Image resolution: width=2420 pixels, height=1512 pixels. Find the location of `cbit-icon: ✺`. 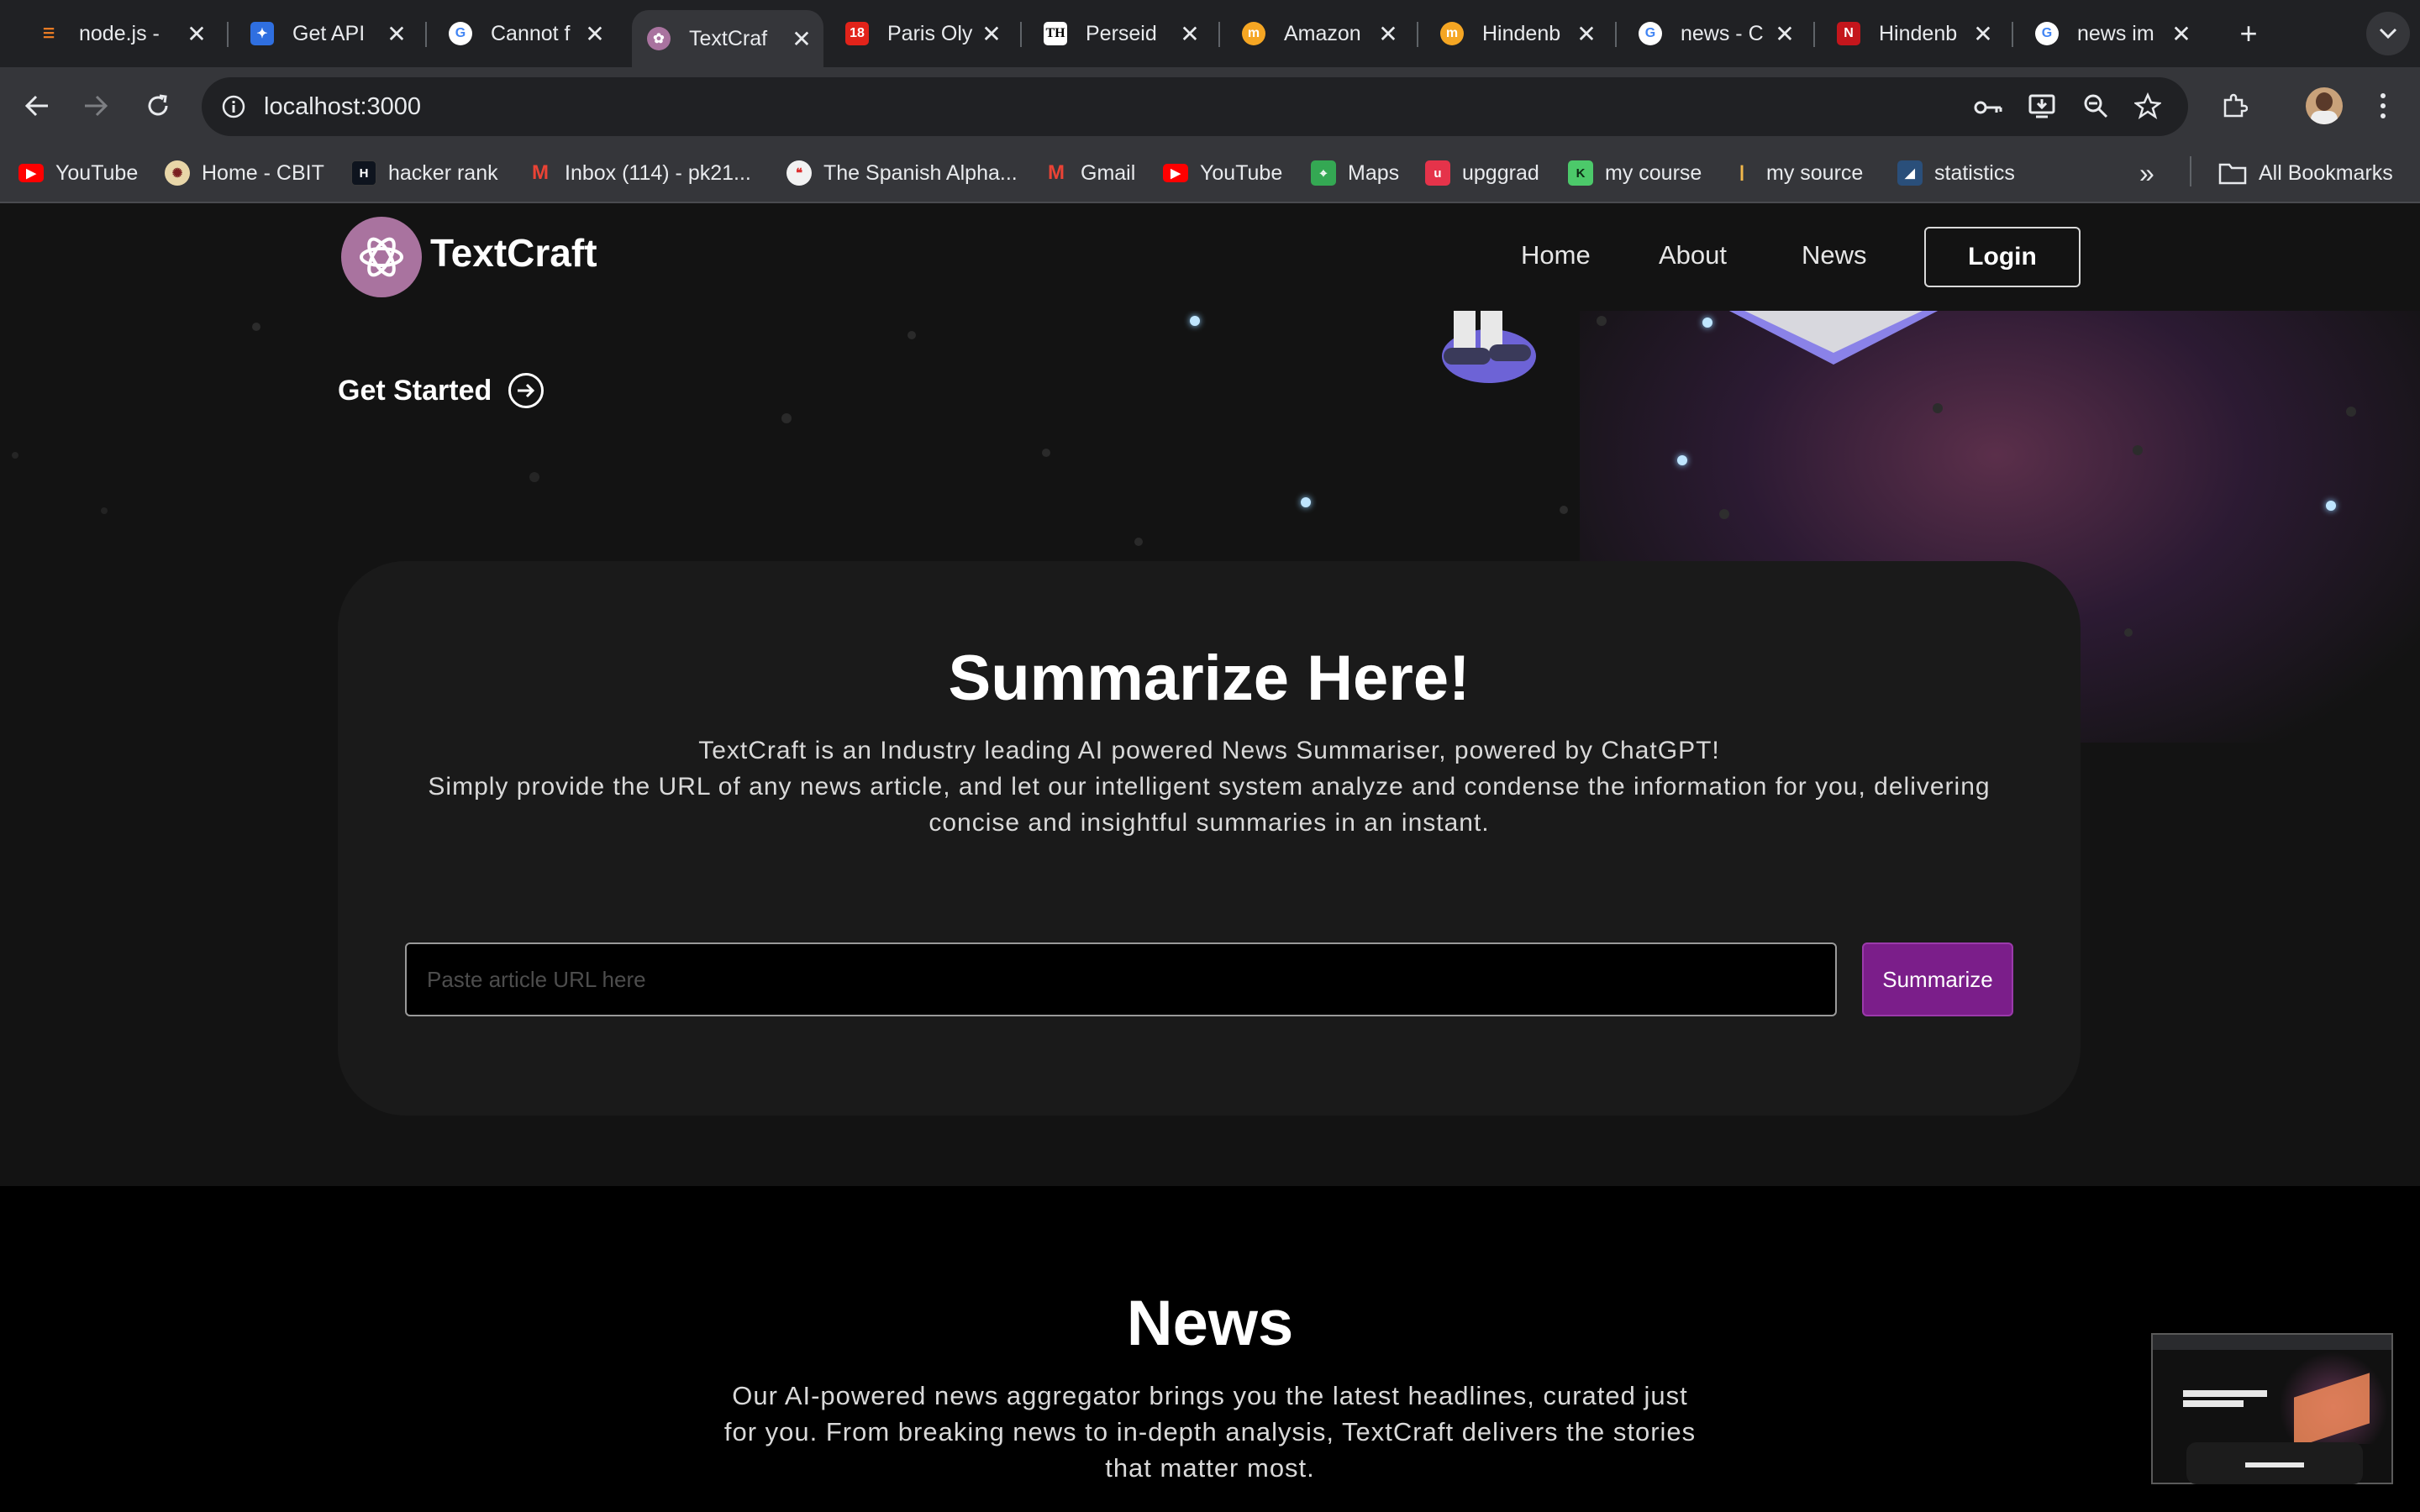

cbit-icon: ✺ is located at coordinates (177, 173).